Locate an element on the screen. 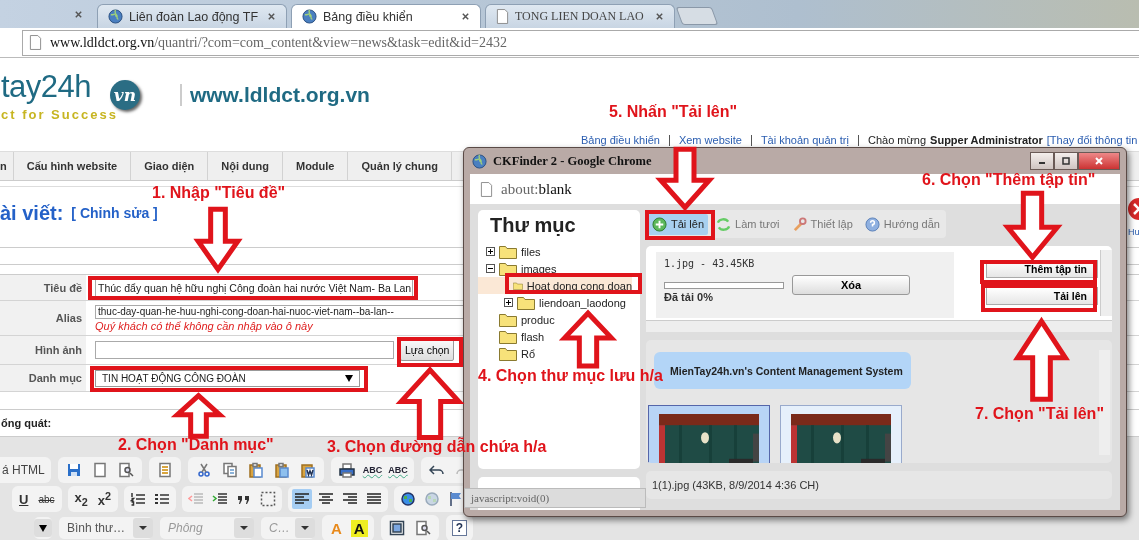  field-label: Hình ảnh is located at coordinates (43, 350).